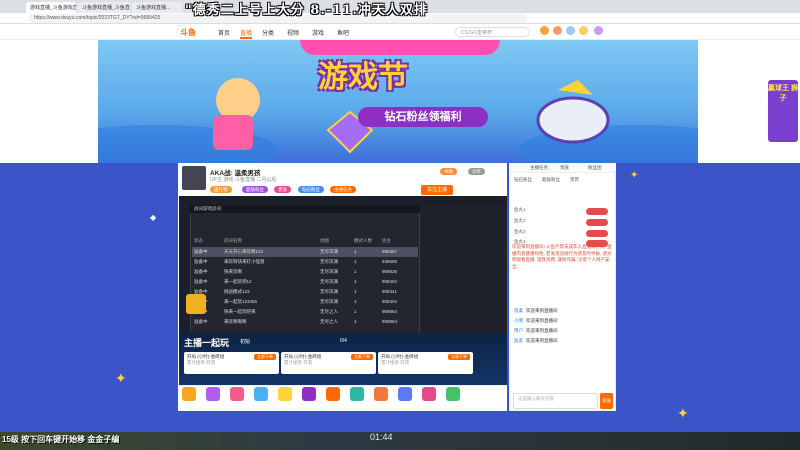 Image resolution: width=800 pixels, height=450 pixels. Describe the element at coordinates (583, 30) in the screenshot. I see `message-icon` at that location.